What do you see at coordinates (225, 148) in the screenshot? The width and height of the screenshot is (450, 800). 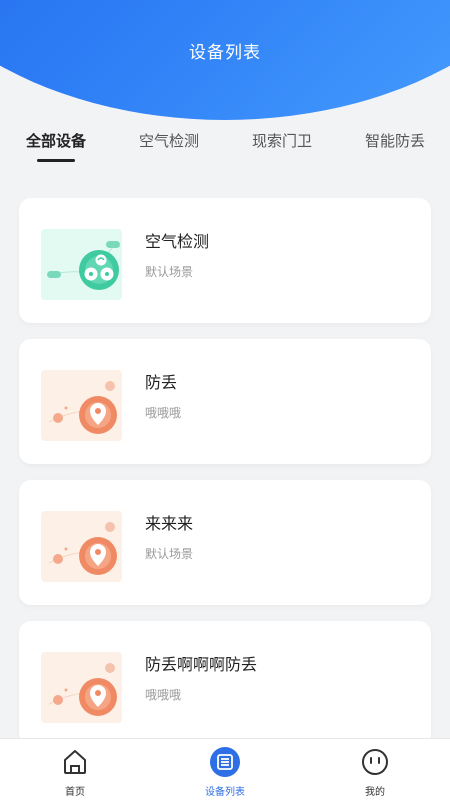 I see `category-tabs: 全部设备 空气检测 现索门卫 智能防丢` at bounding box center [225, 148].